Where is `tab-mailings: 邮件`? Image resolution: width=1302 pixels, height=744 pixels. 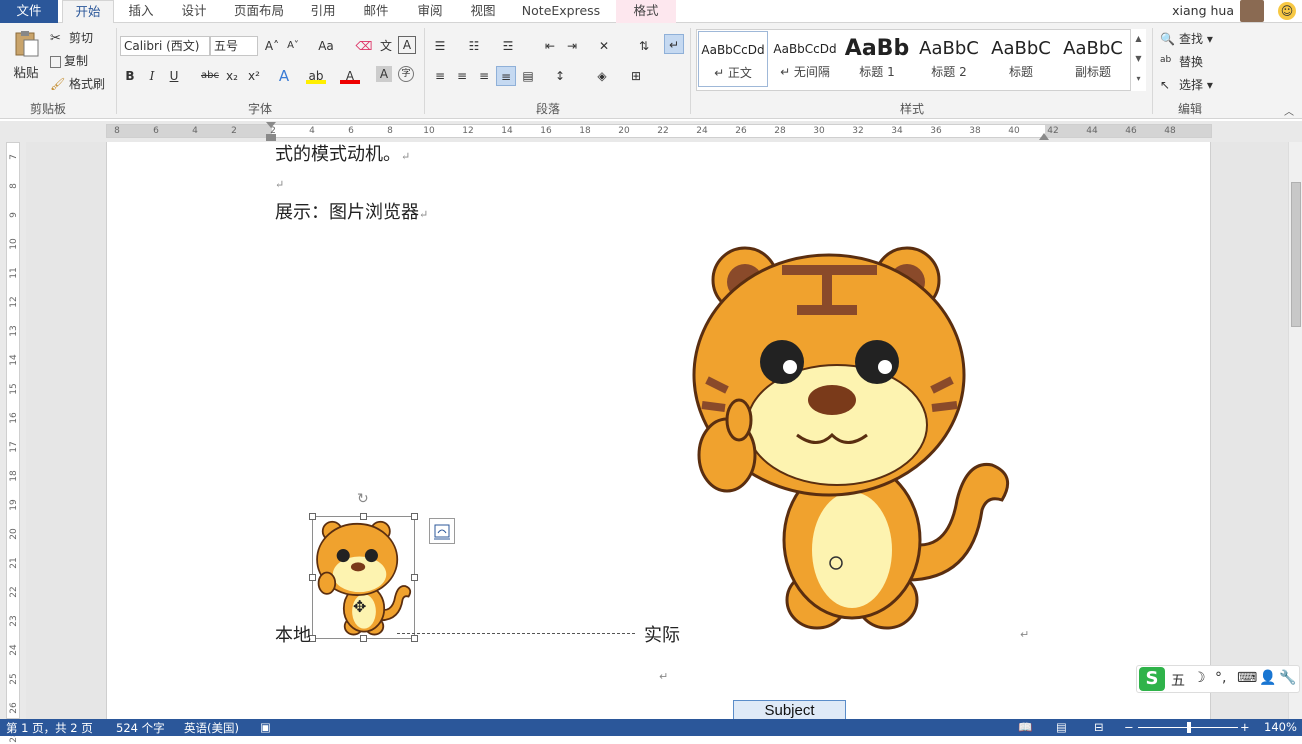 tab-mailings: 邮件 is located at coordinates (376, 11).